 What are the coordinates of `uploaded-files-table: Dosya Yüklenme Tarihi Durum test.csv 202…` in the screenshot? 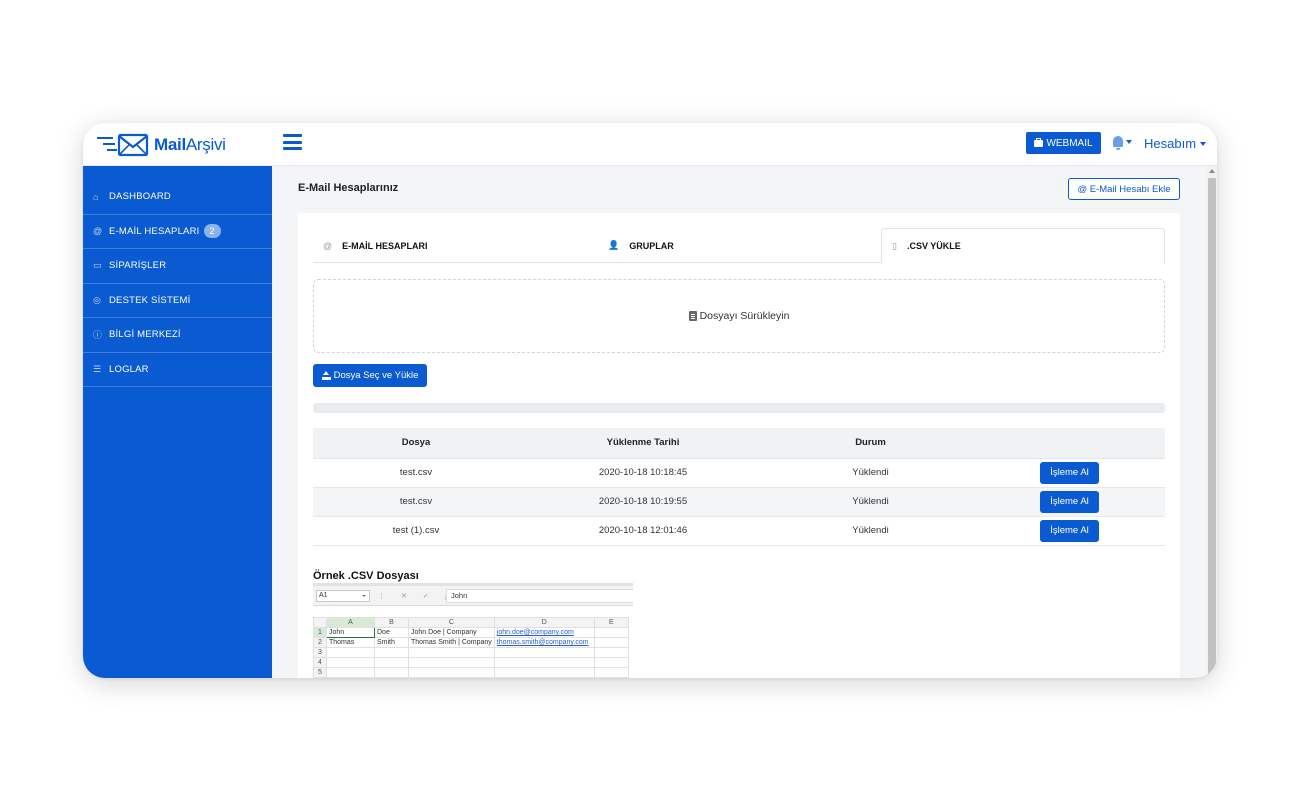 It's located at (739, 487).